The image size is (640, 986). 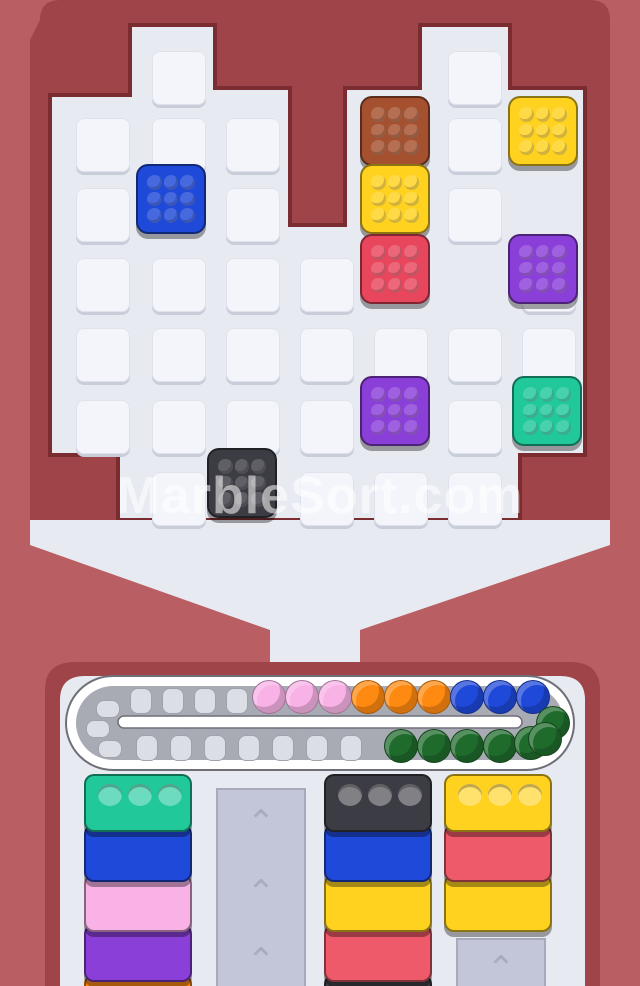 I want to click on red-block, so click(x=395, y=269).